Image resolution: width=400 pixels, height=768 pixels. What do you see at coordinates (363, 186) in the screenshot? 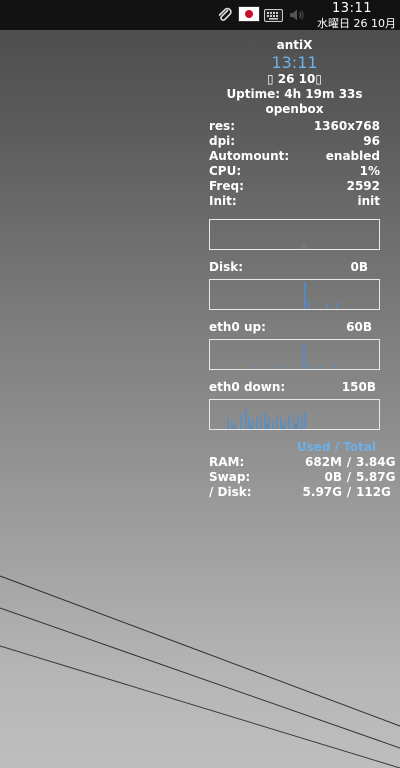
I see `stat-value: 2592` at bounding box center [363, 186].